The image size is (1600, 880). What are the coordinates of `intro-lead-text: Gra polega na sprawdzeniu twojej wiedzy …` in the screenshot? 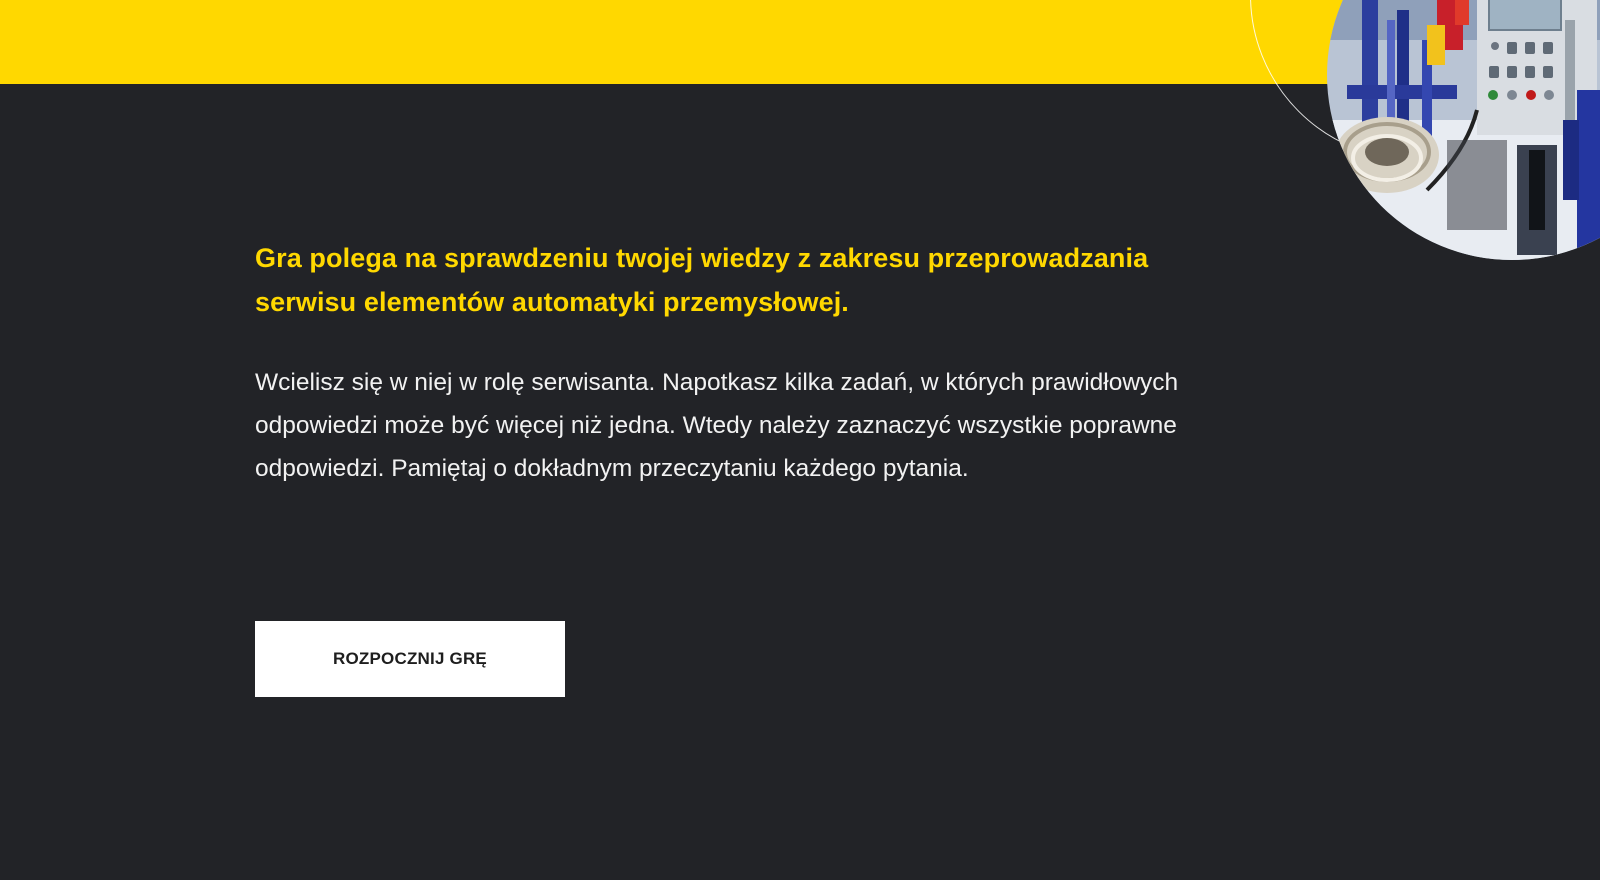 It's located at (702, 280).